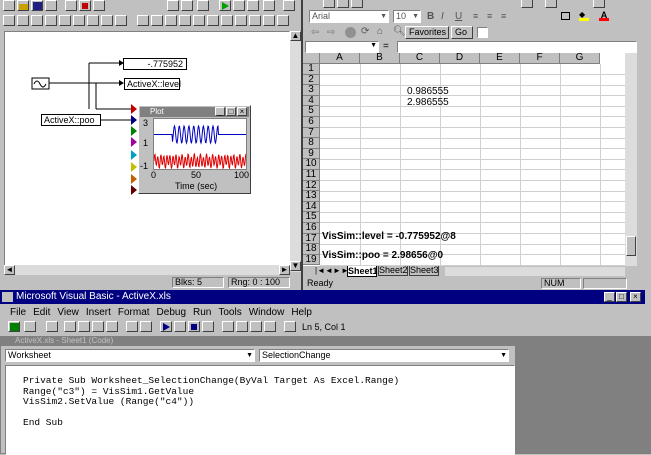 This screenshot has height=455, width=651. What do you see at coordinates (171, 312) in the screenshot?
I see `menu-debug: Debug` at bounding box center [171, 312].